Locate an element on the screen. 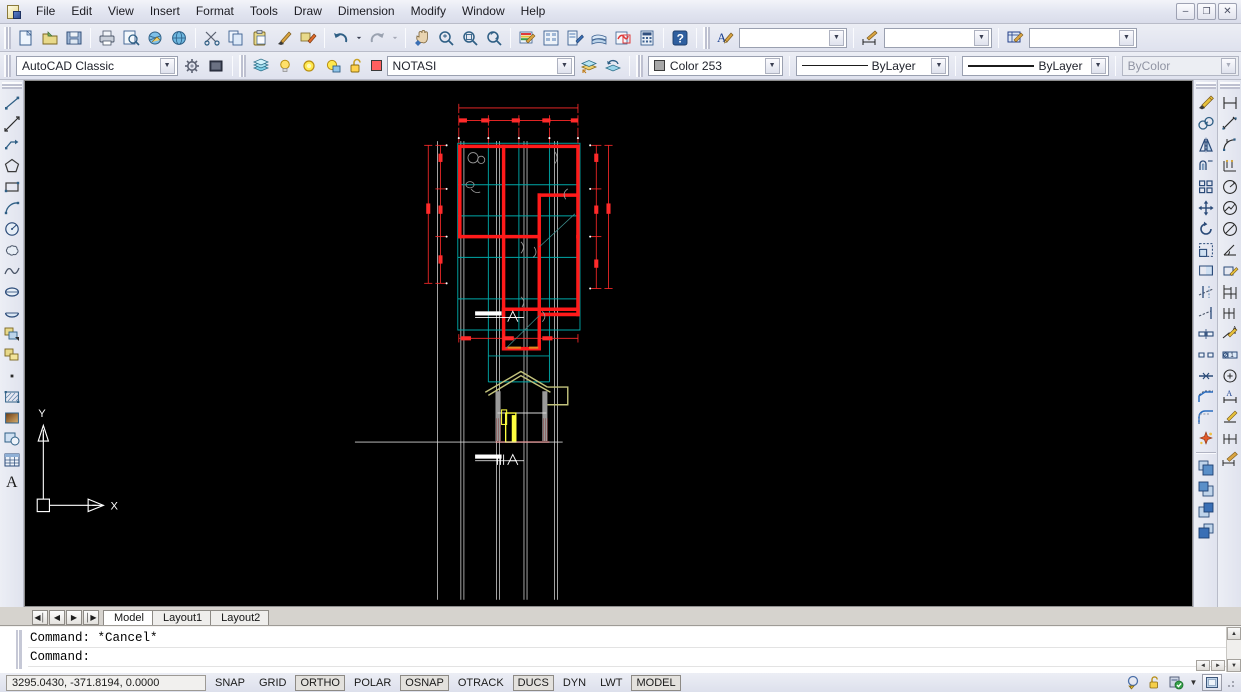 The image size is (1241, 692). continue-dimension-icon is located at coordinates (1230, 312).